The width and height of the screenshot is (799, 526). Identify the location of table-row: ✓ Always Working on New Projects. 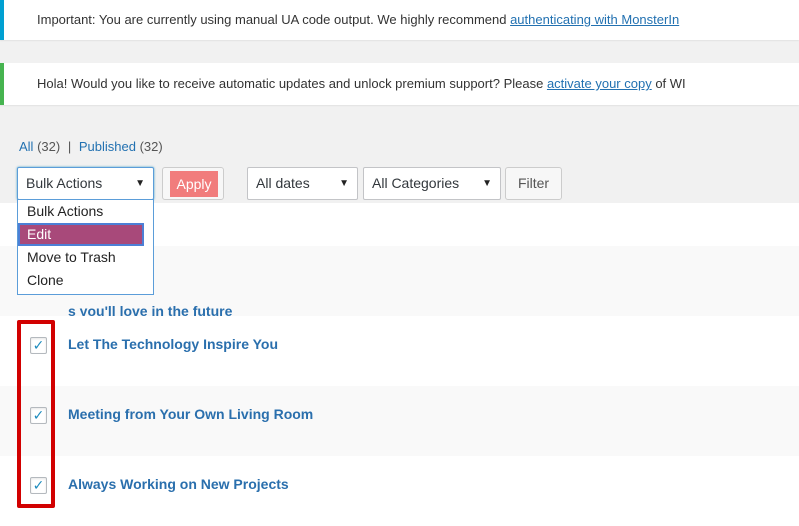
(399, 491).